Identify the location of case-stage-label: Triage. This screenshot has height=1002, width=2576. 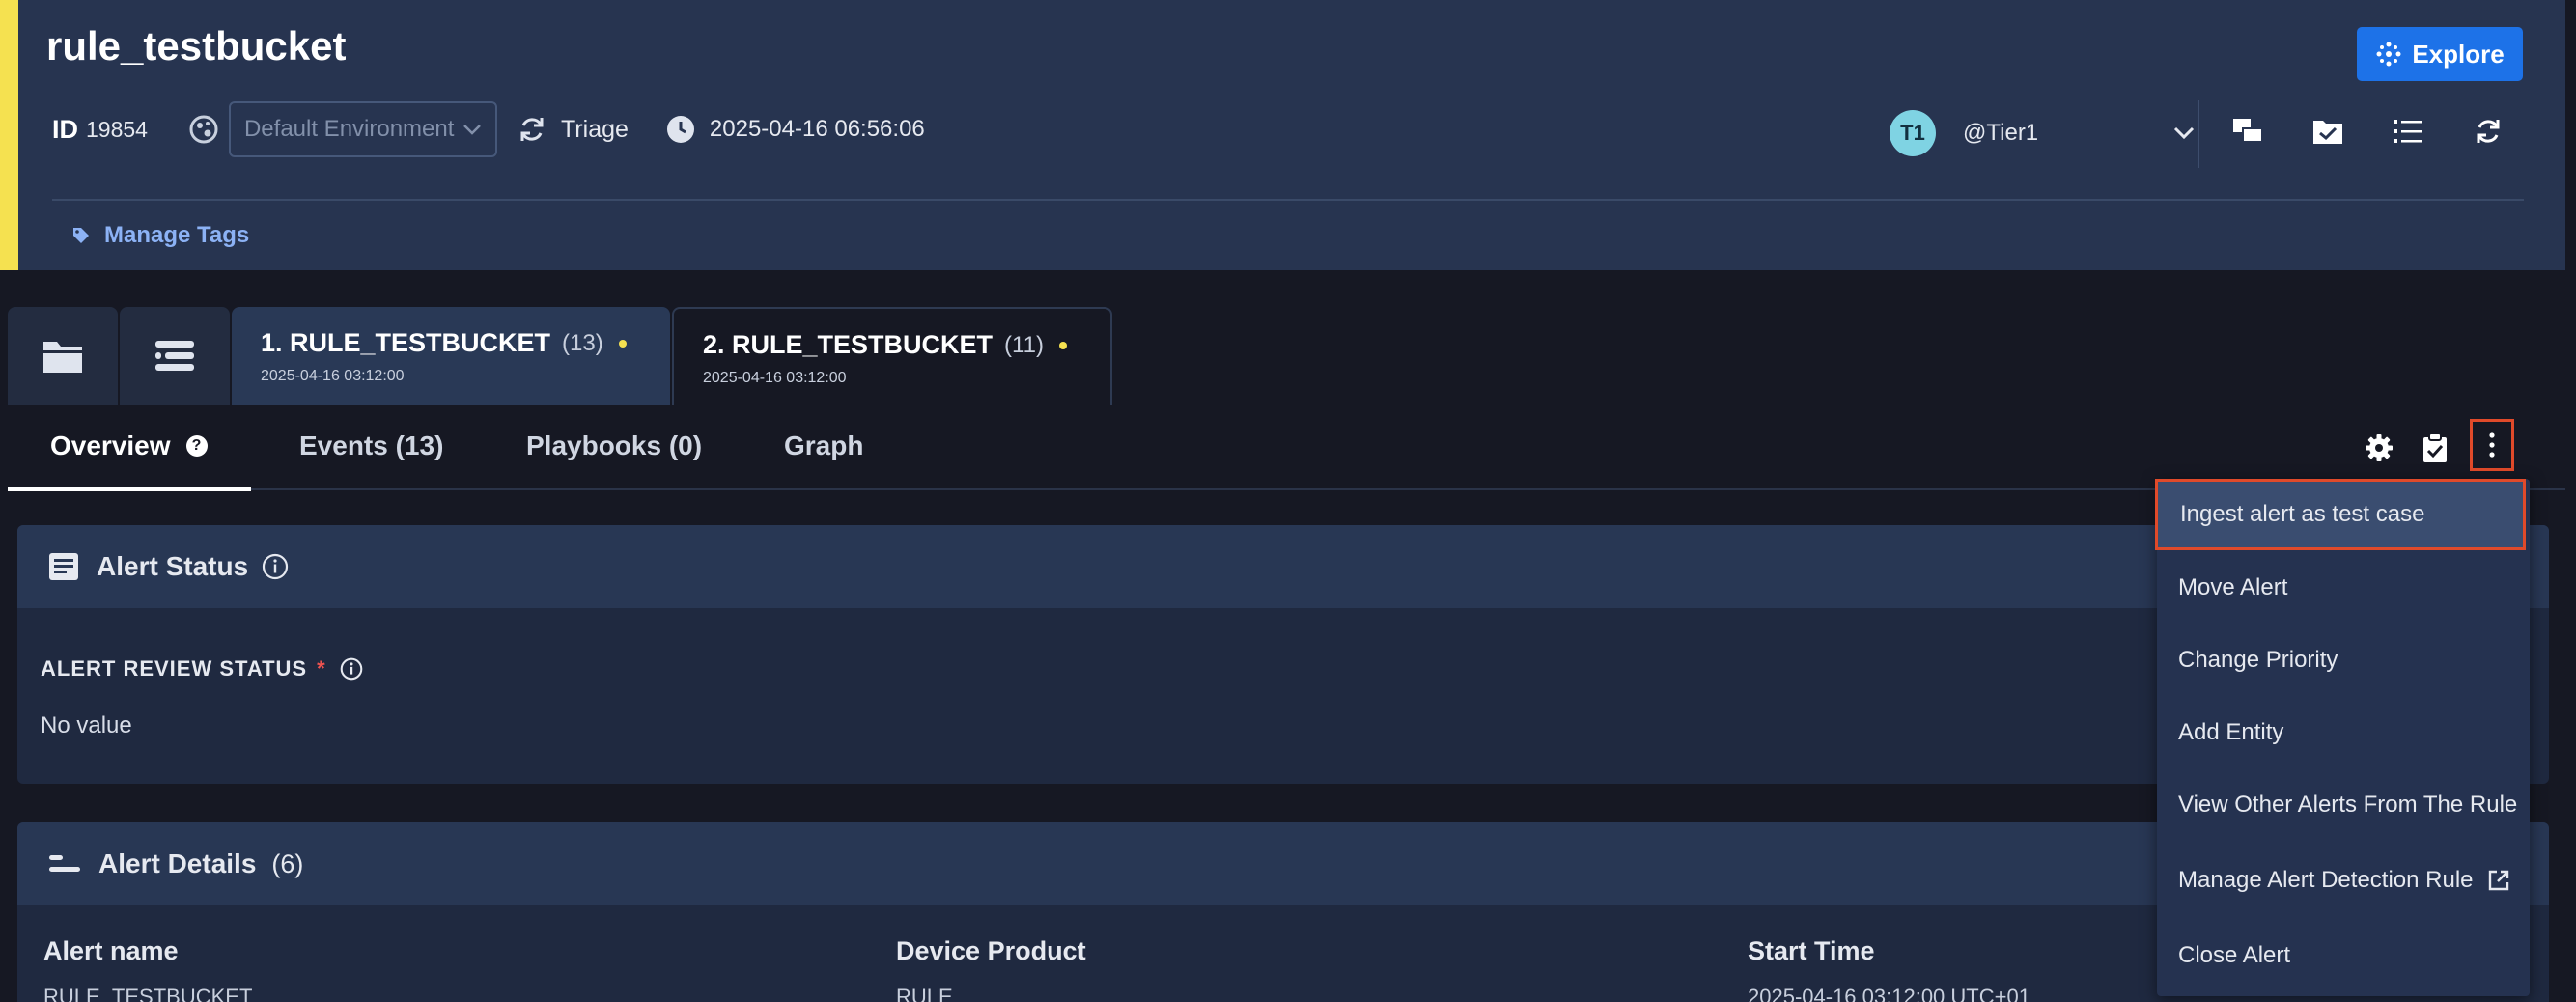
(595, 129).